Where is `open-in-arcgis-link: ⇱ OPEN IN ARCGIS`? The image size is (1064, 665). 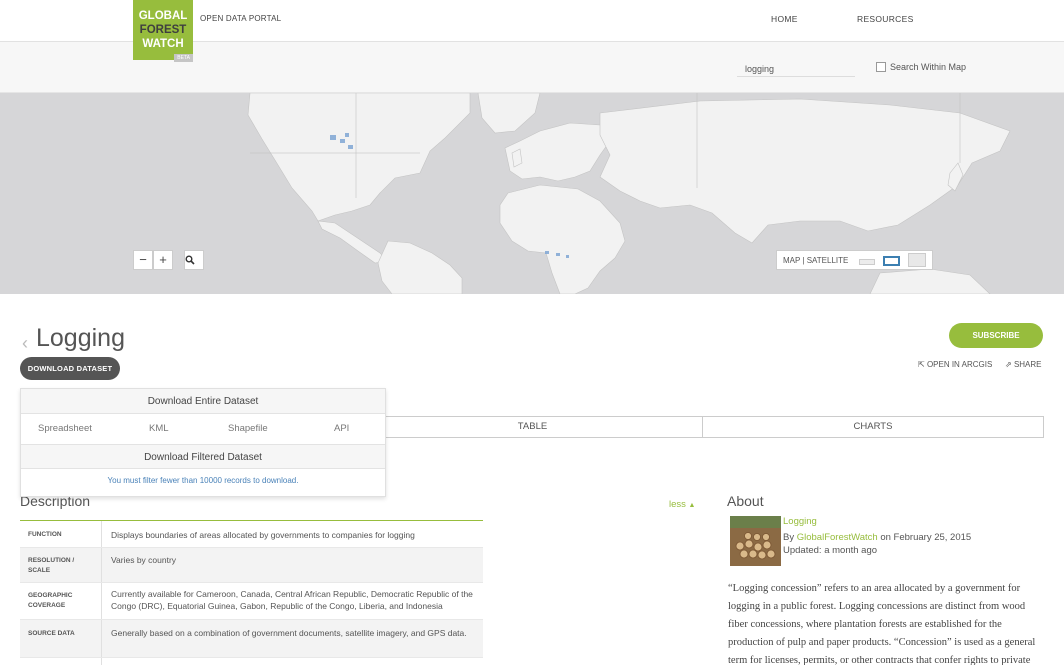 open-in-arcgis-link: ⇱ OPEN IN ARCGIS is located at coordinates (955, 364).